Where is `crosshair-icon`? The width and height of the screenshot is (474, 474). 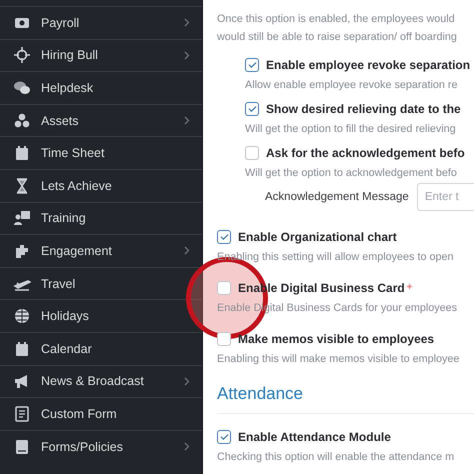
crosshair-icon is located at coordinates (22, 55).